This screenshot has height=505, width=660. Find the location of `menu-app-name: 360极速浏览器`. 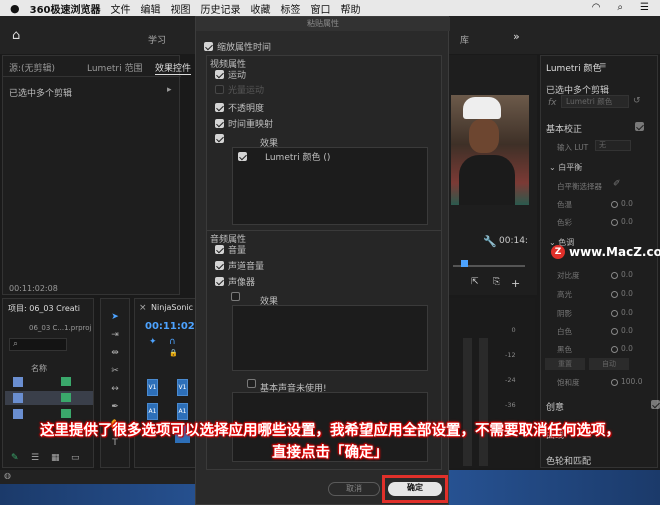

menu-app-name: 360极速浏览器 is located at coordinates (65, 8).